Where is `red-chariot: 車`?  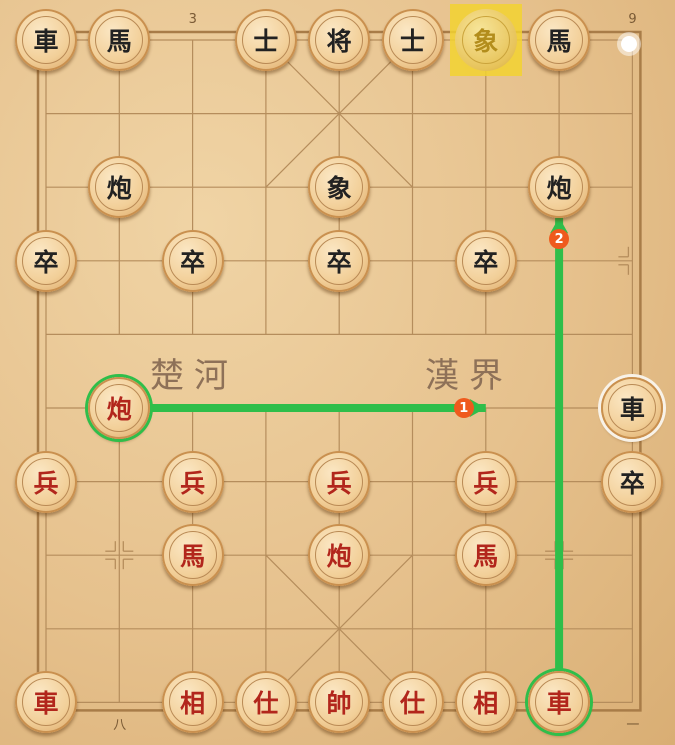
red-chariot: 車 is located at coordinates (46, 702).